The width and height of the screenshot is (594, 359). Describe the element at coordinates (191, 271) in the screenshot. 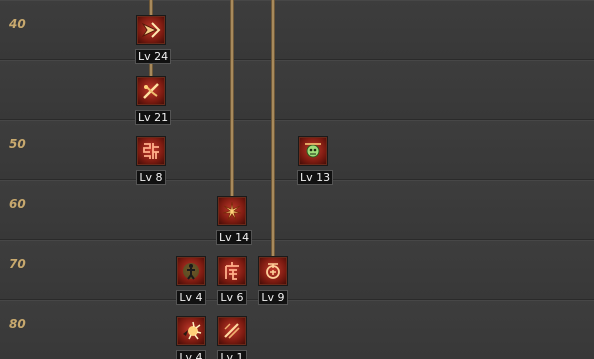

I see `warrior-aura-icon` at that location.